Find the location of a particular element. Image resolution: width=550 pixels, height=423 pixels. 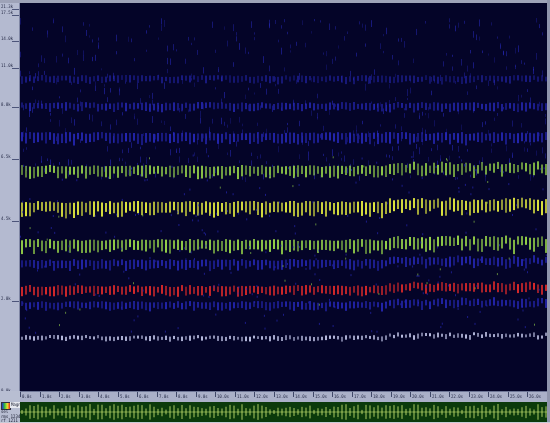

time-tick-label: 19.0s is located at coordinates (399, 396).